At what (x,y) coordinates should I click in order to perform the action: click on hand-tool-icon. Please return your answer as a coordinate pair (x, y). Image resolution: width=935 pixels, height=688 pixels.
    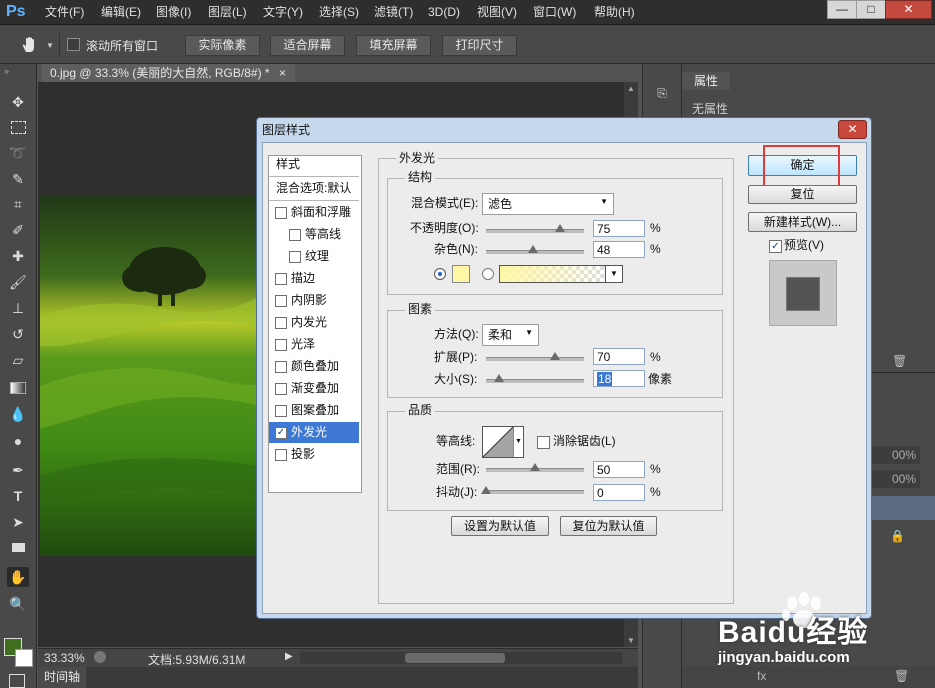
    Looking at the image, I should click on (30, 45).